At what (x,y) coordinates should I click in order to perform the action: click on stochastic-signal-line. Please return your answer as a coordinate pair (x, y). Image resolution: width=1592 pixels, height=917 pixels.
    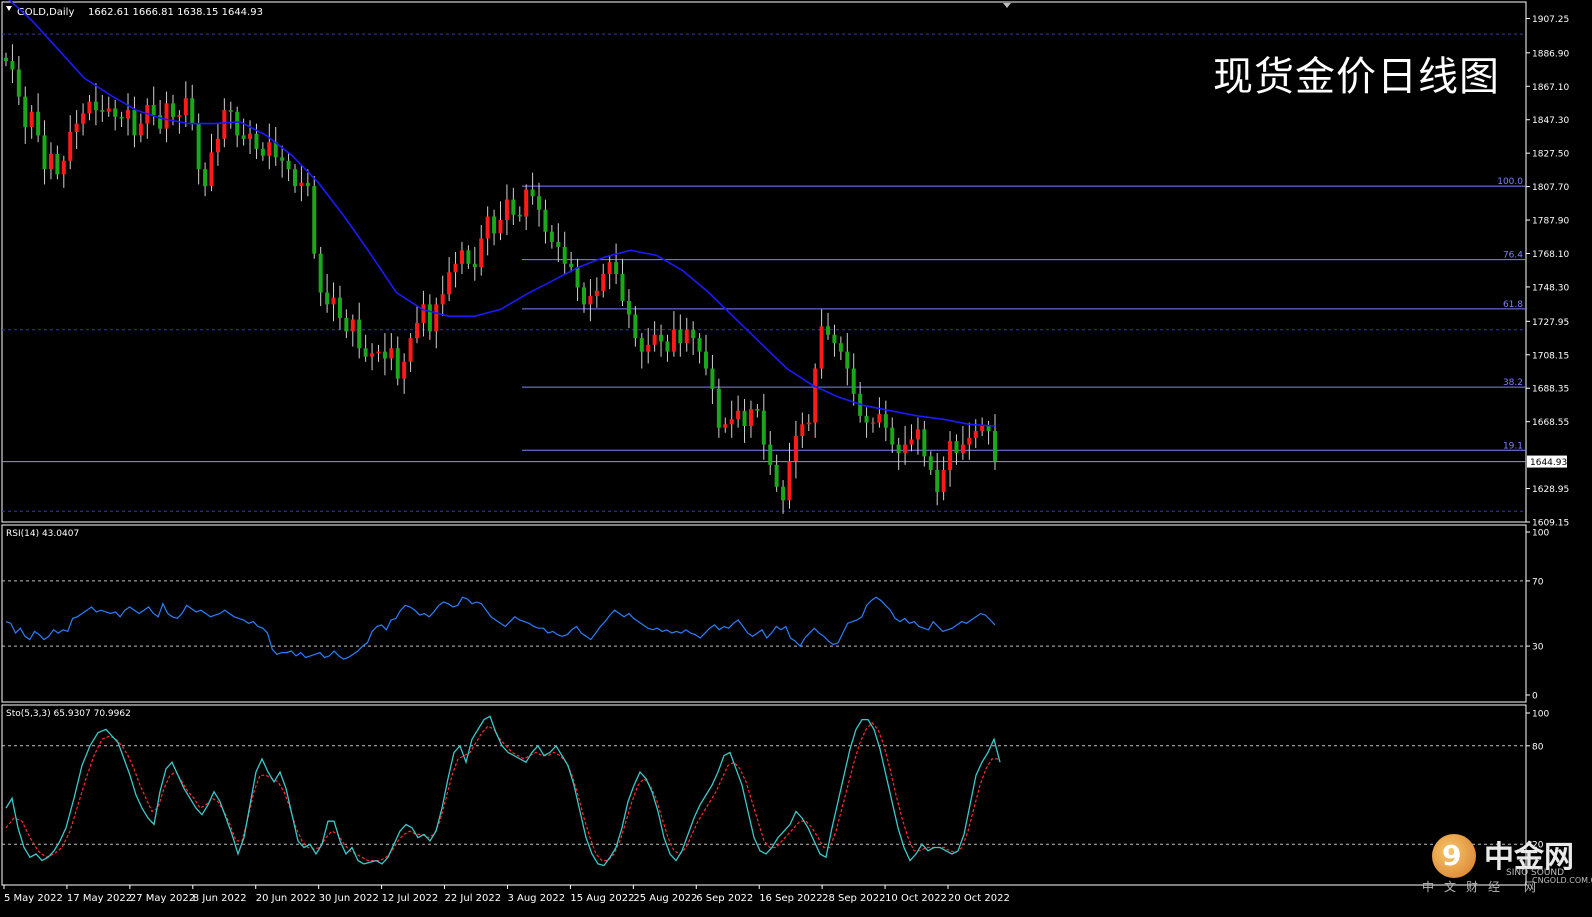
    Looking at the image, I should click on (502, 791).